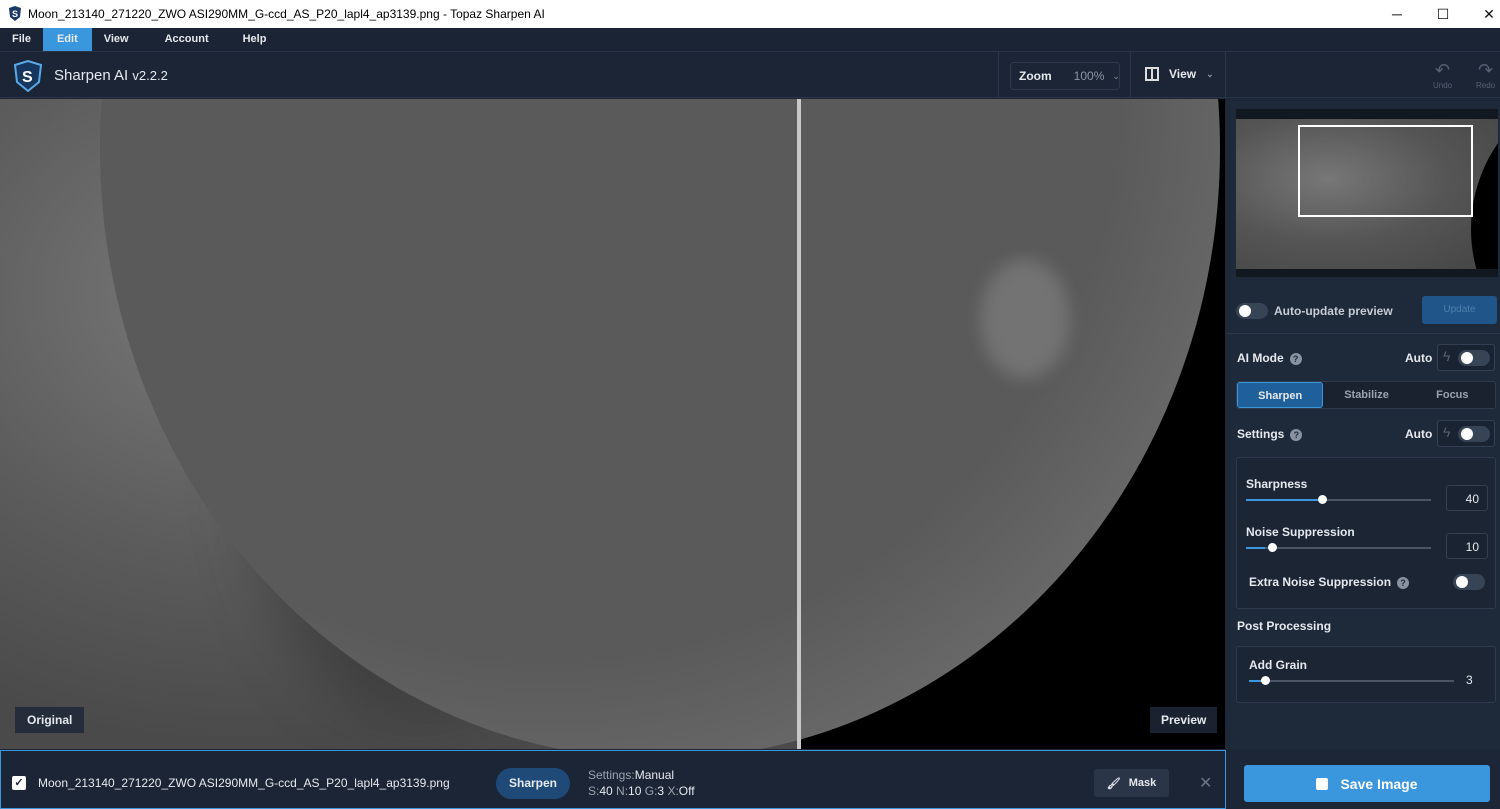 The width and height of the screenshot is (1500, 809). I want to click on menu-bar: File Edit View Account Help, so click(750, 39).